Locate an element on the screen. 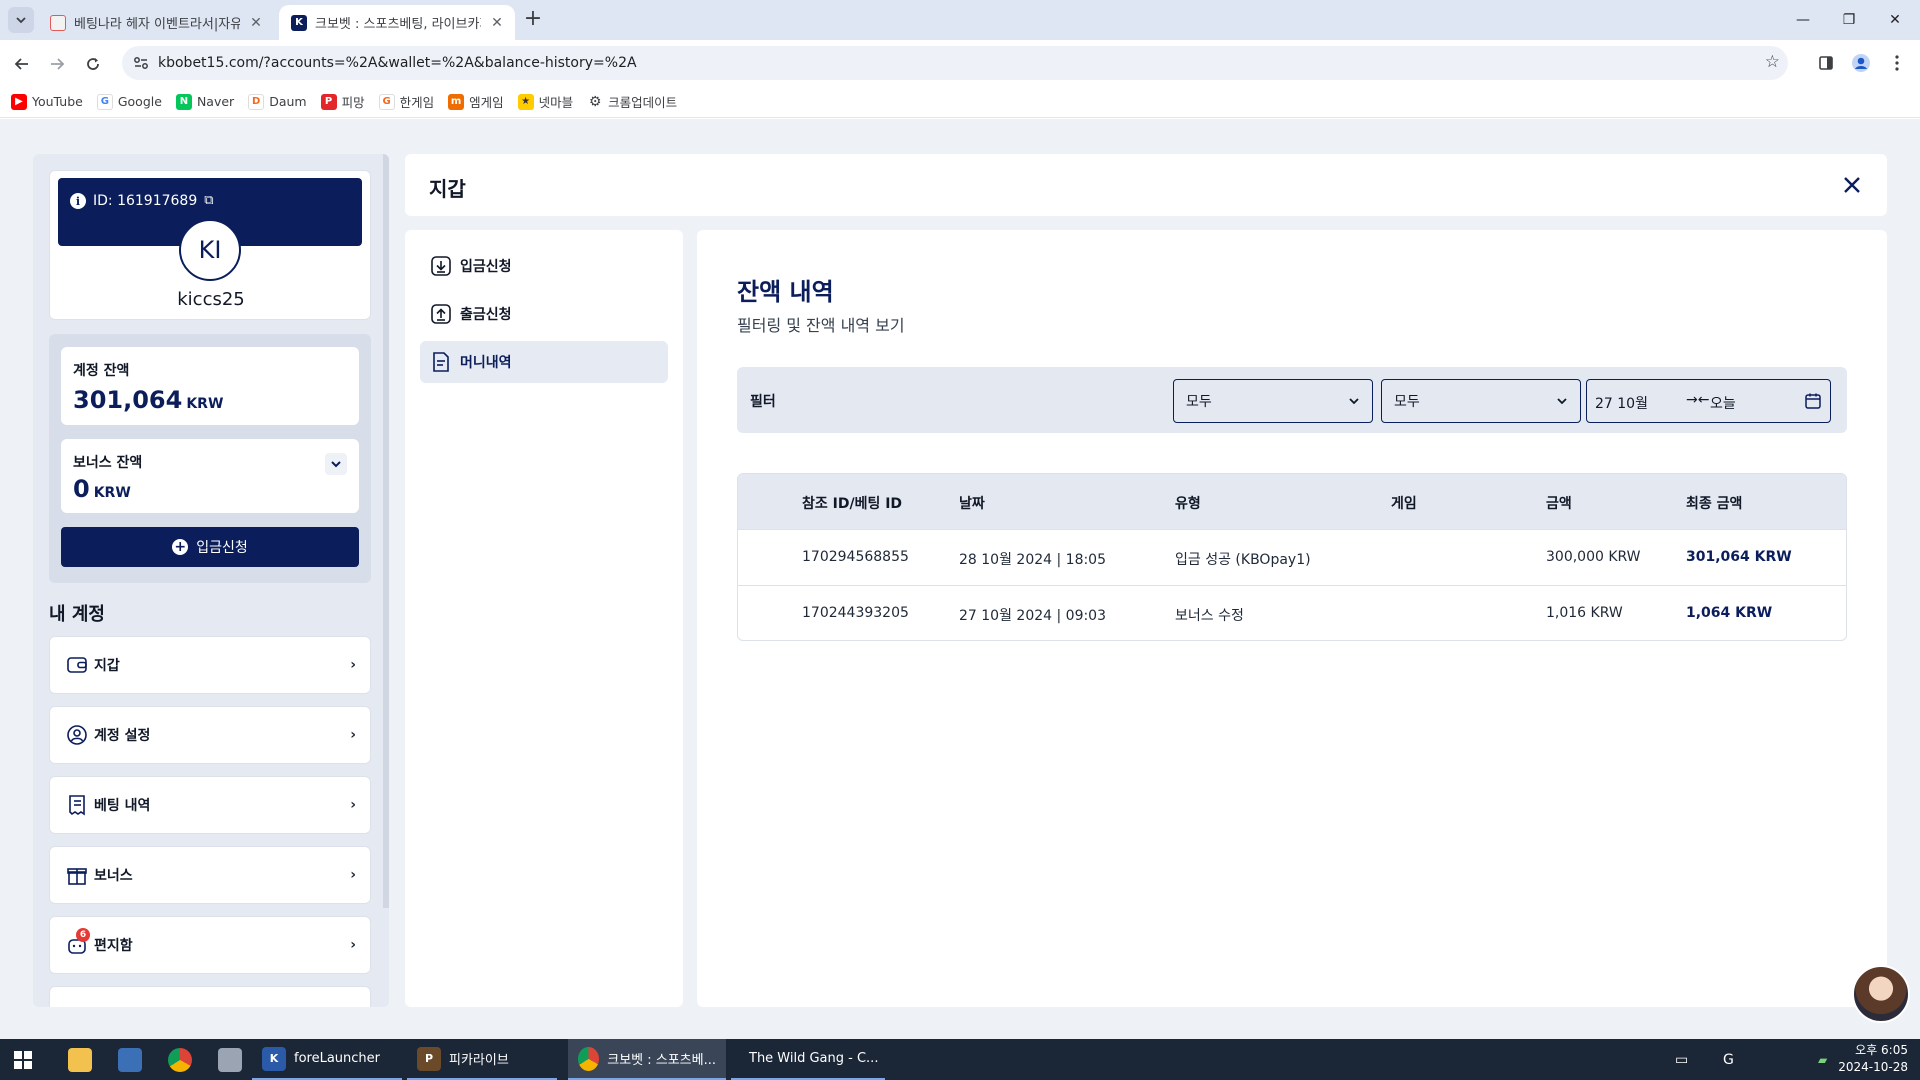  bookmark-hangame: G 한게임 is located at coordinates (406, 101).